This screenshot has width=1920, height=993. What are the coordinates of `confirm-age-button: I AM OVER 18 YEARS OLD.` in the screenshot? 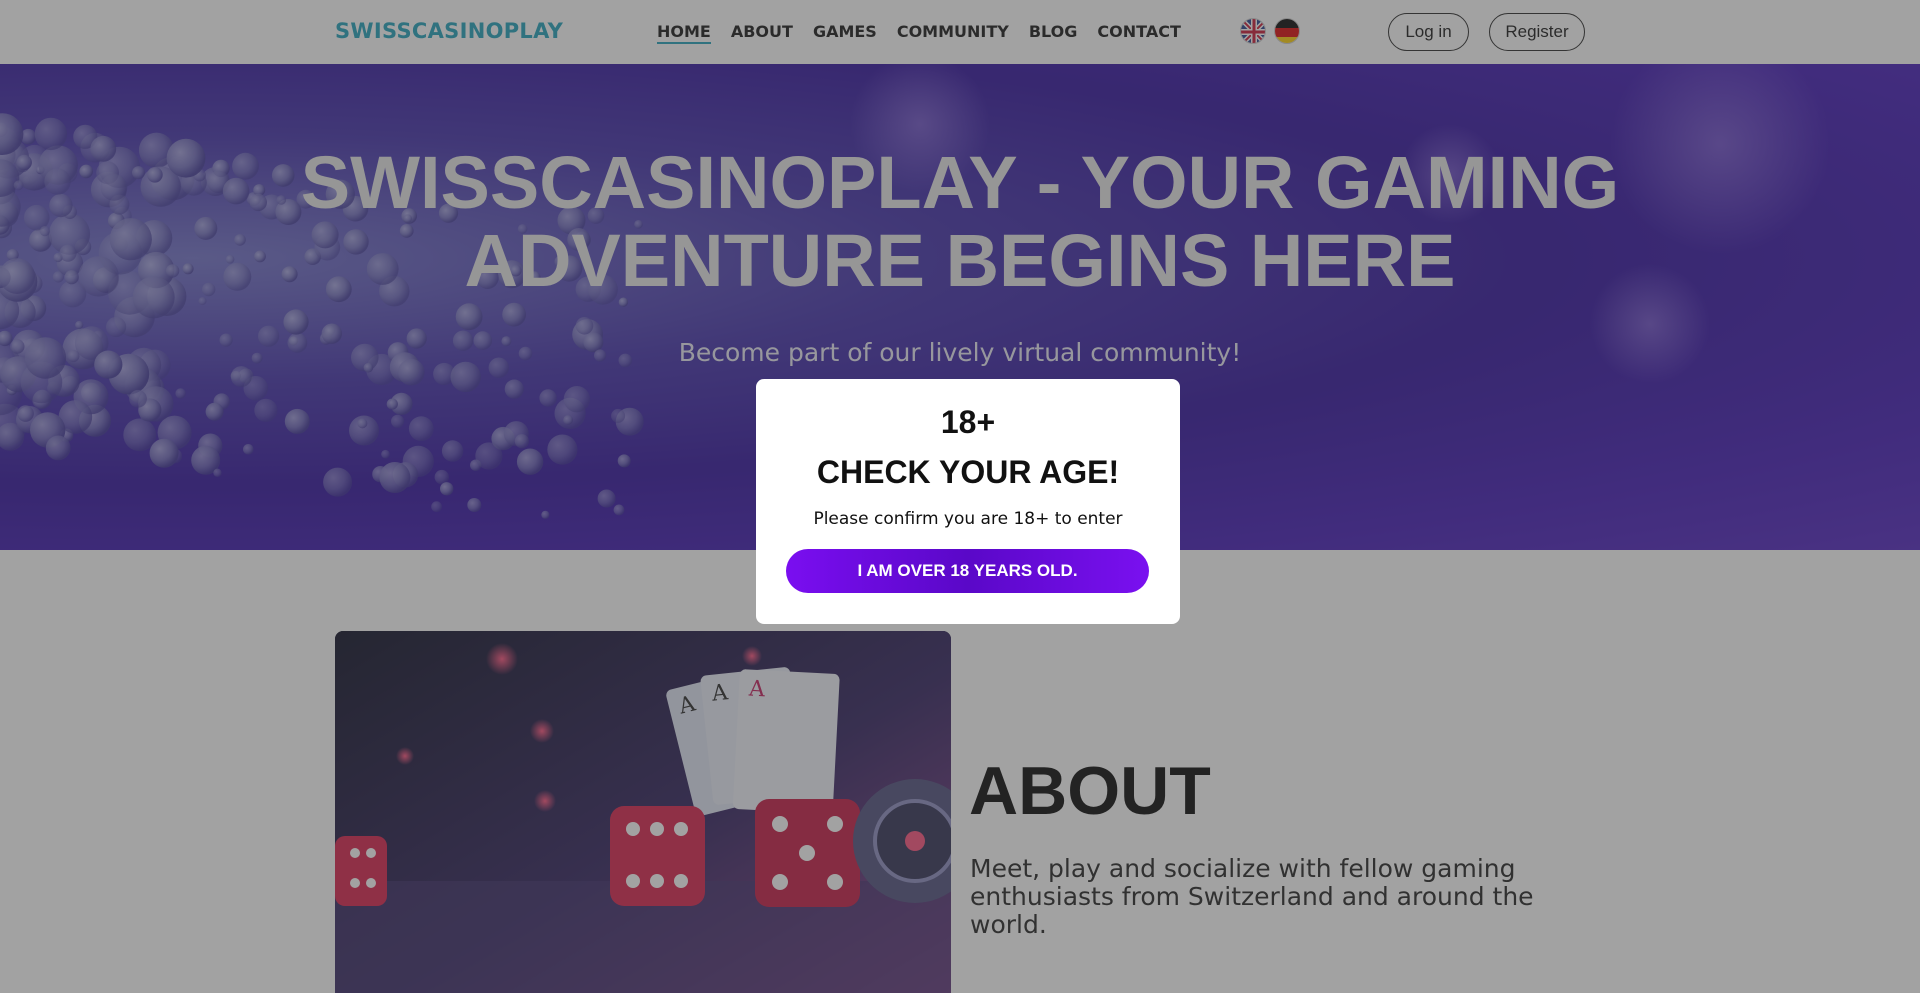 It's located at (967, 571).